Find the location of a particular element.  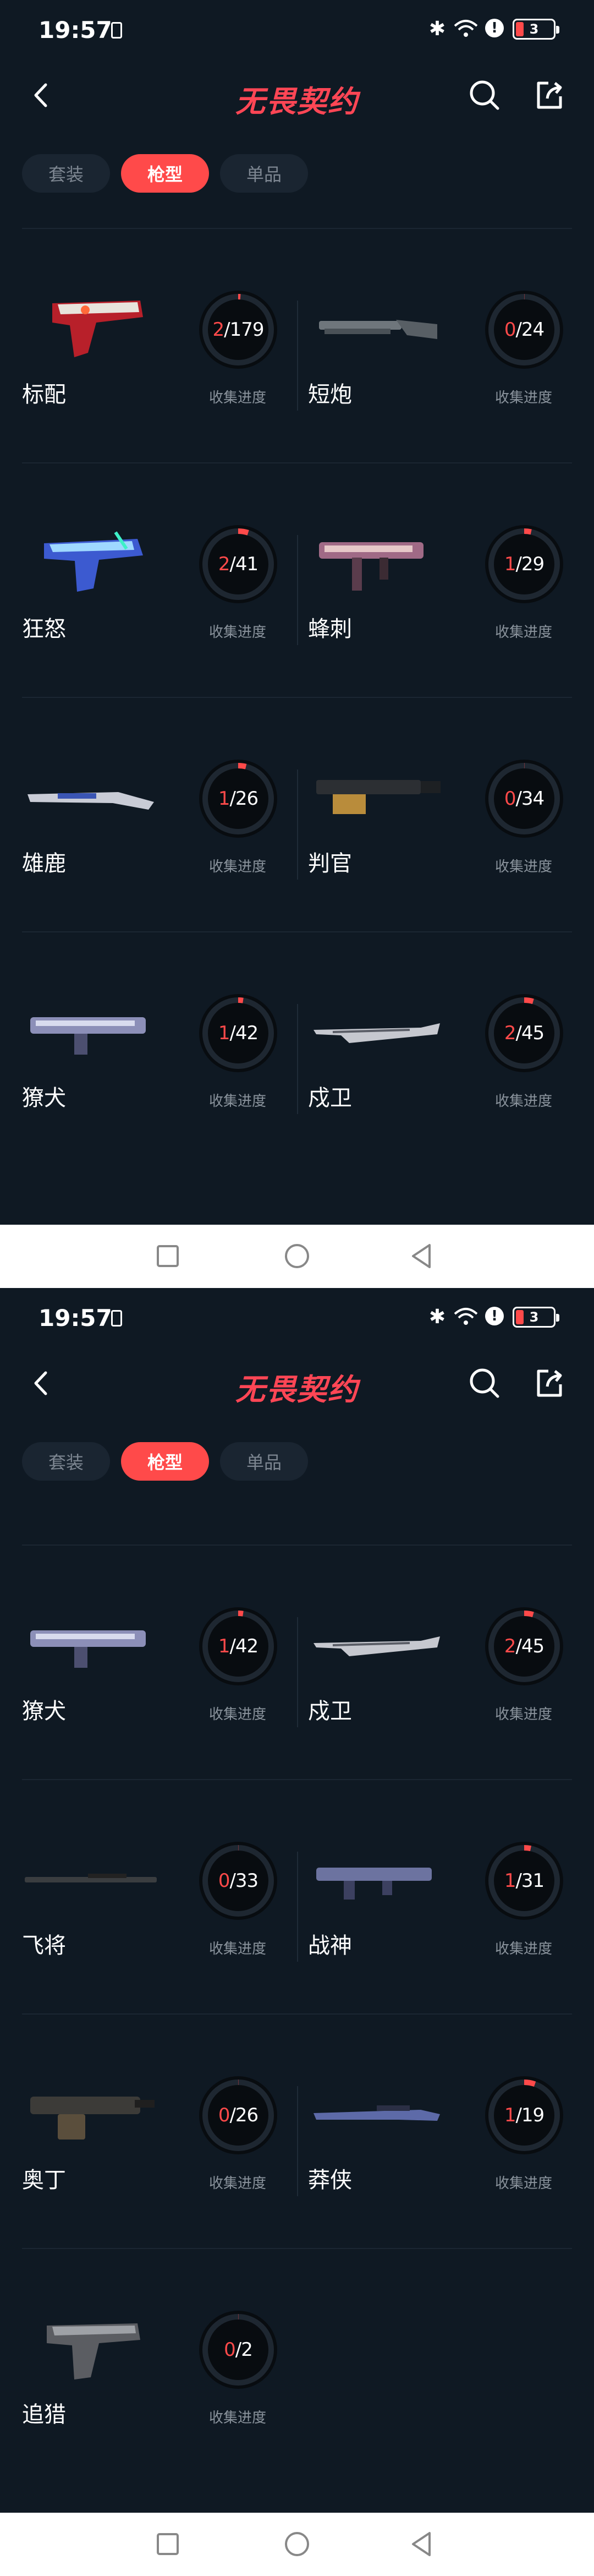

weapon-row: 追猎 0/2 收集进度 is located at coordinates (297, 2365).